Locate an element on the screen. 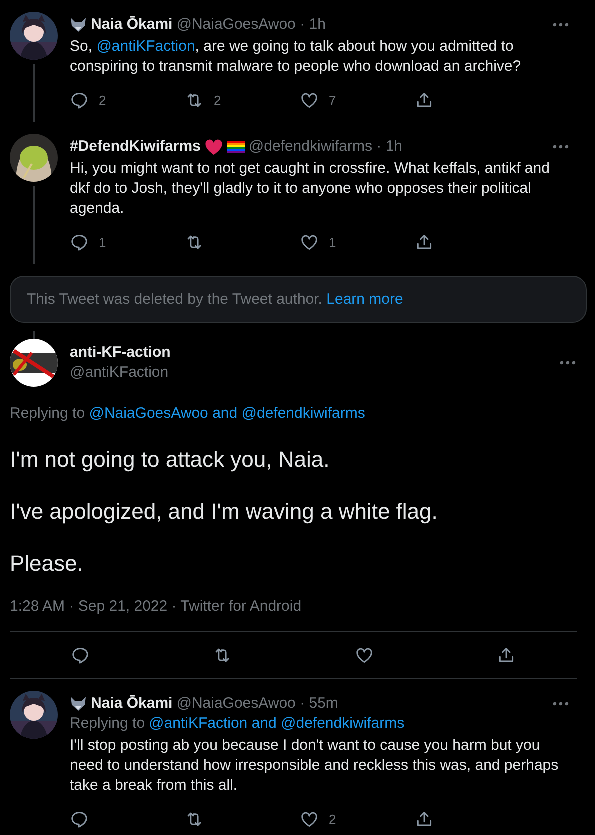 The image size is (595, 835). rainbow-flag-icon is located at coordinates (235, 147).